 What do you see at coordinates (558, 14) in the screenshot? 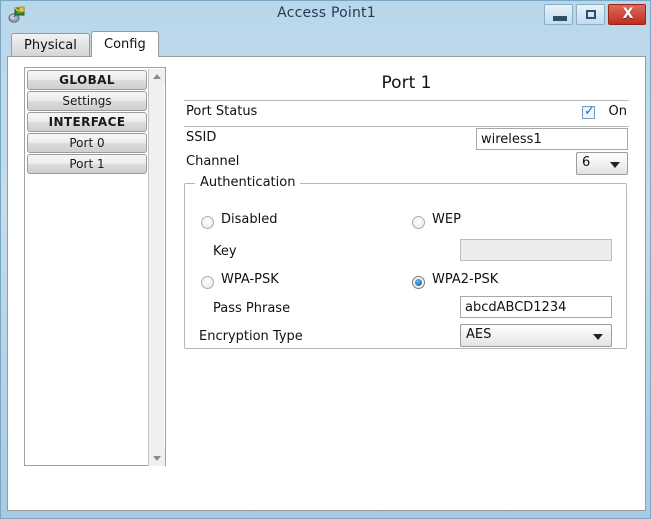
I see `minimize-button` at bounding box center [558, 14].